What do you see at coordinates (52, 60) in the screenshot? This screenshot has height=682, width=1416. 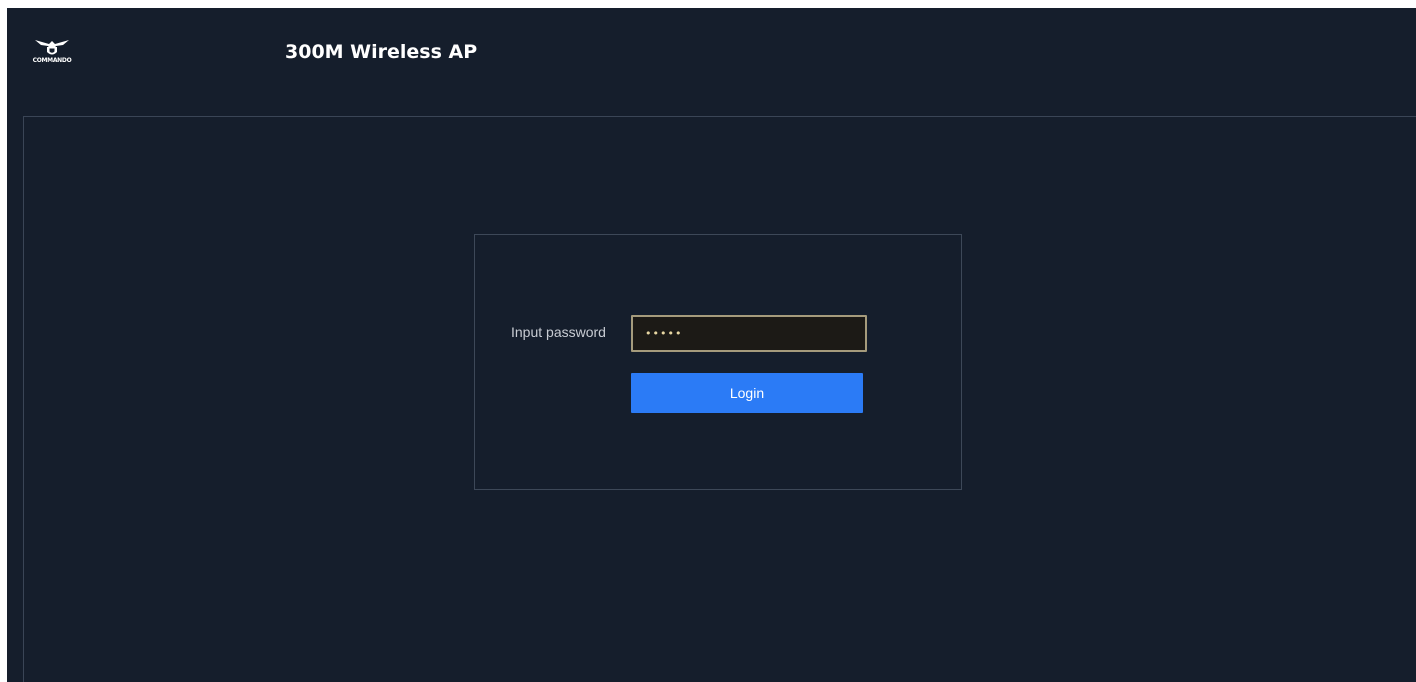 I see `logo-text: COMMANDO` at bounding box center [52, 60].